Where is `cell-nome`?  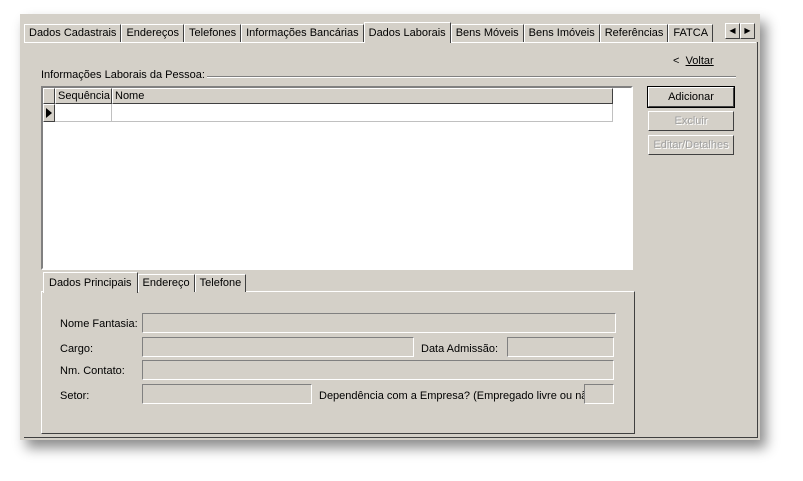
cell-nome is located at coordinates (362, 113).